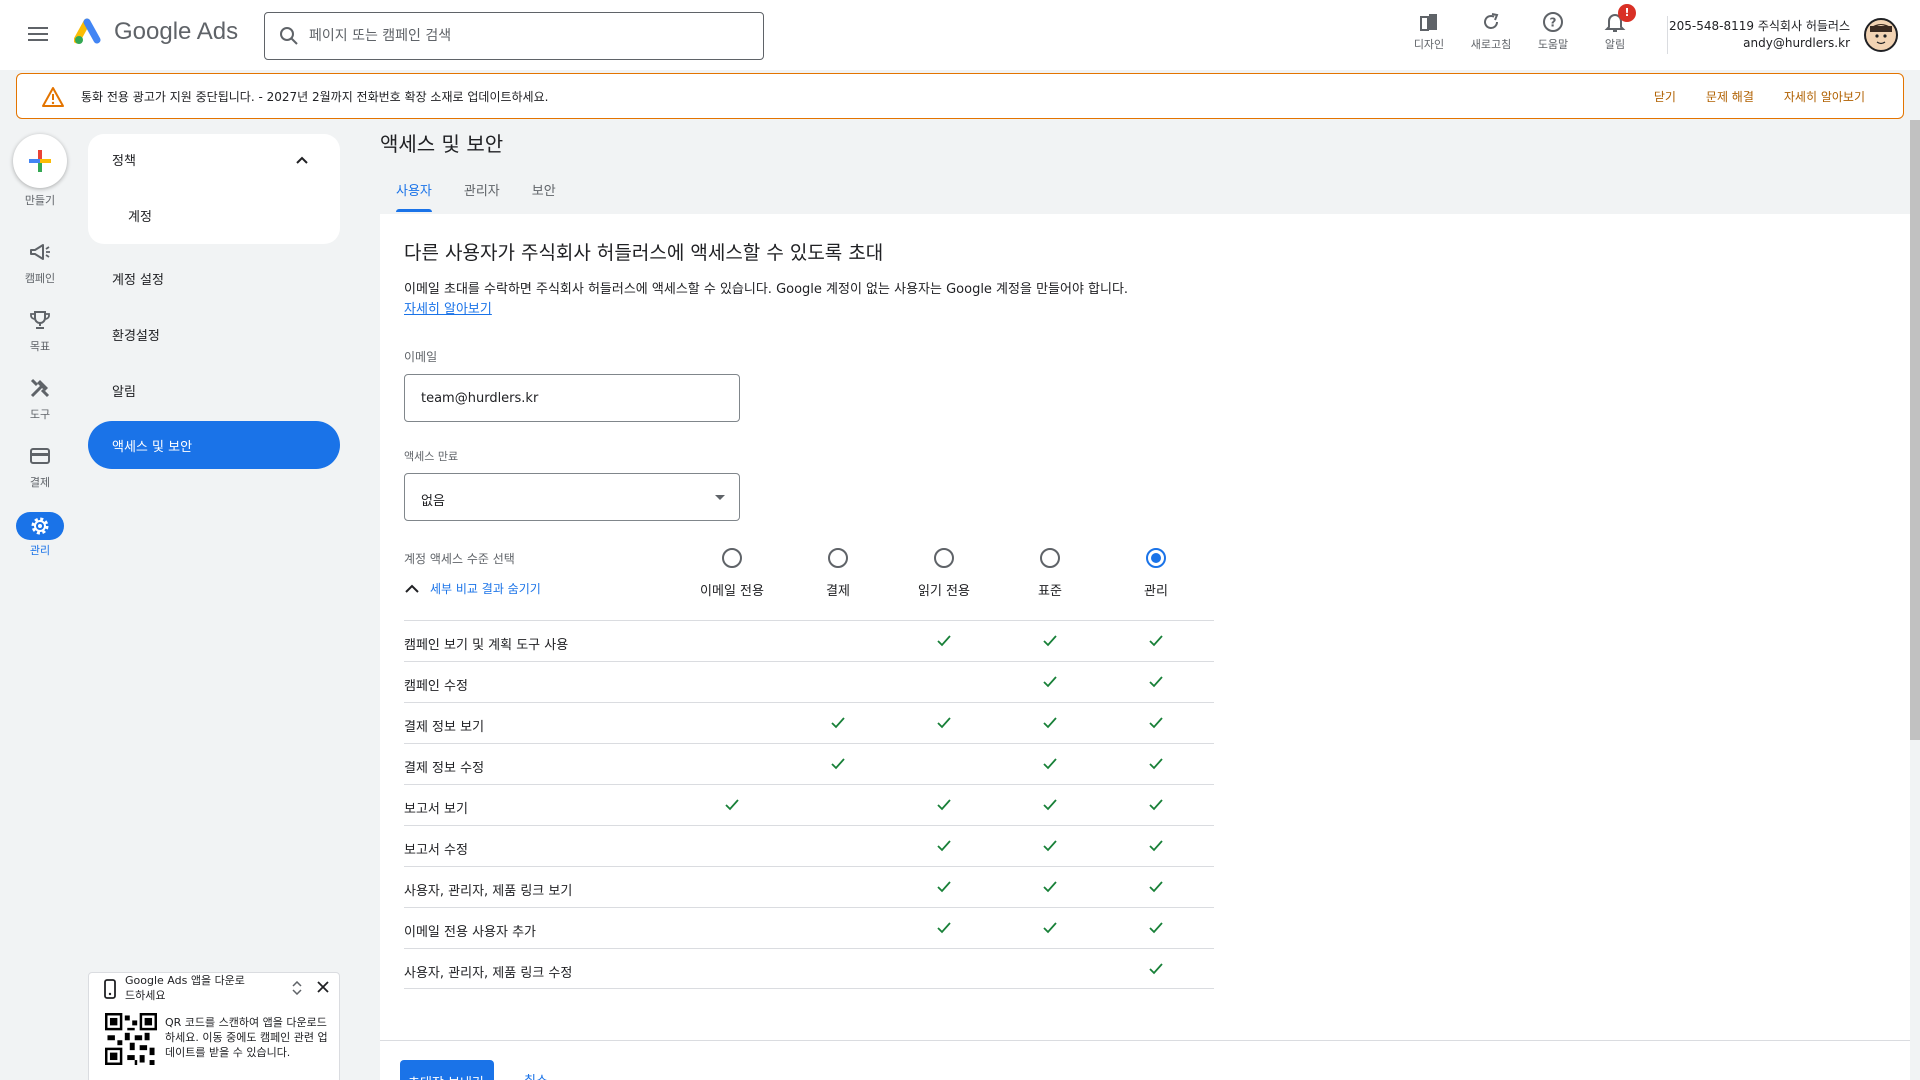 This screenshot has width=1920, height=1080. I want to click on menu-icon, so click(40, 35).